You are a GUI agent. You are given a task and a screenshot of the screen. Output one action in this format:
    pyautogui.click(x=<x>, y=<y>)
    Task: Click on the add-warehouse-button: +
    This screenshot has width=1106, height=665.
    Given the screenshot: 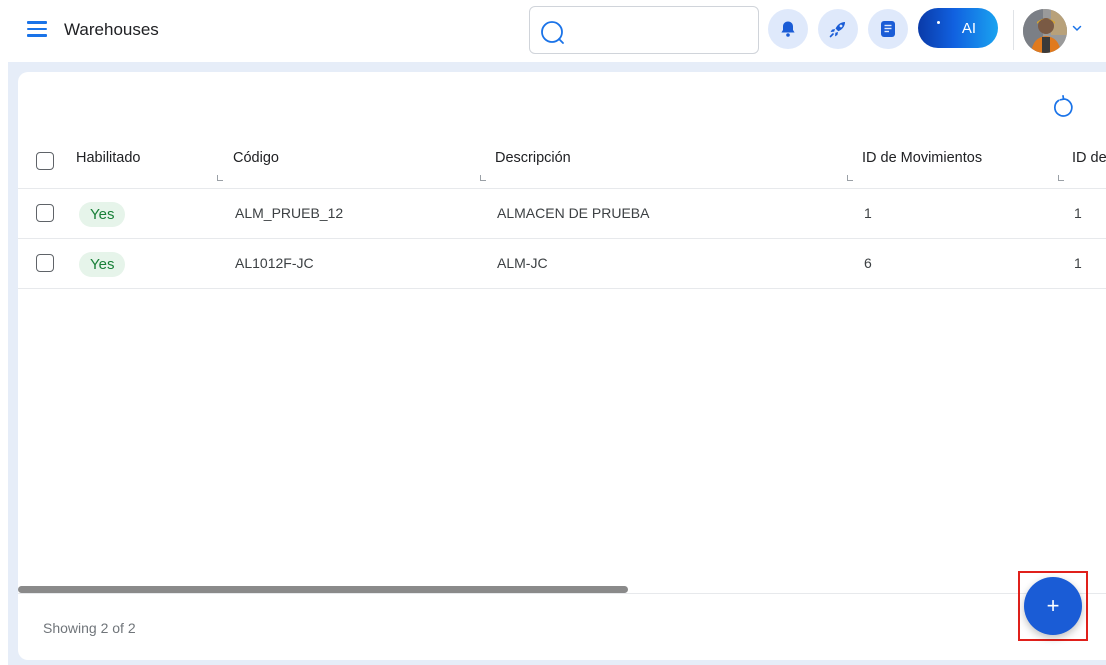 What is the action you would take?
    pyautogui.click(x=1053, y=606)
    